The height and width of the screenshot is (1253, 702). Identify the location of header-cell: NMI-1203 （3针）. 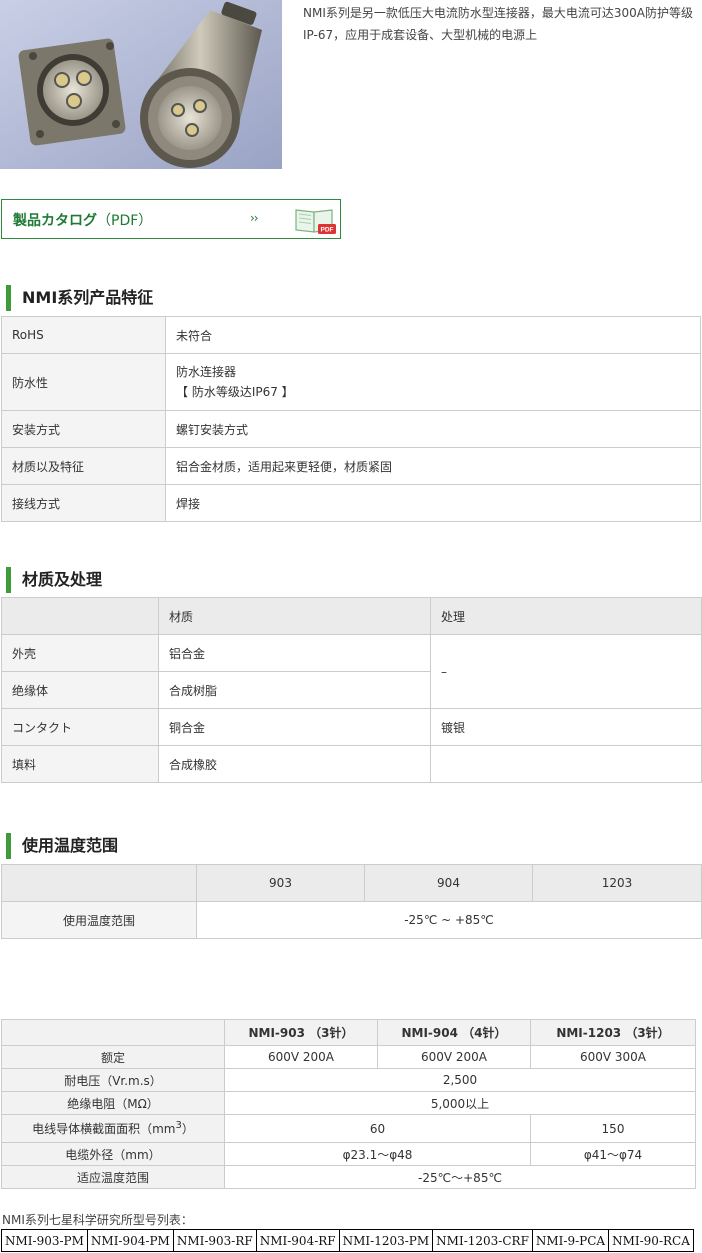
(613, 1032).